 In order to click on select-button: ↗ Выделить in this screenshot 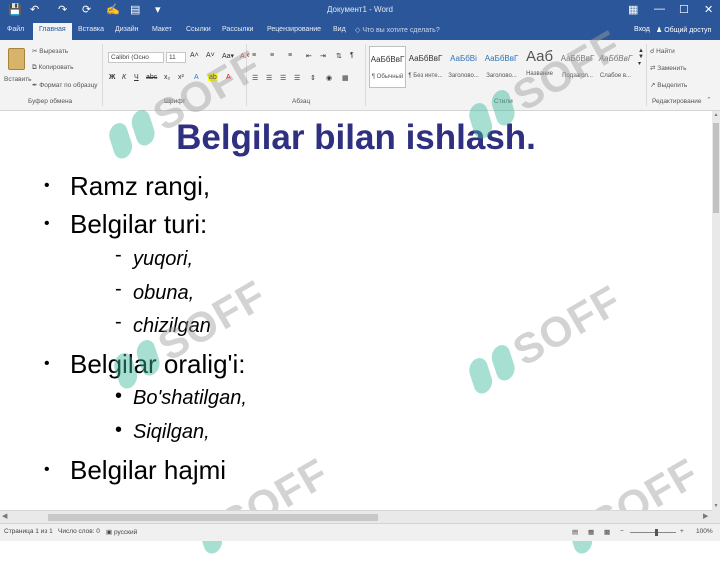, I will do `click(668, 85)`.